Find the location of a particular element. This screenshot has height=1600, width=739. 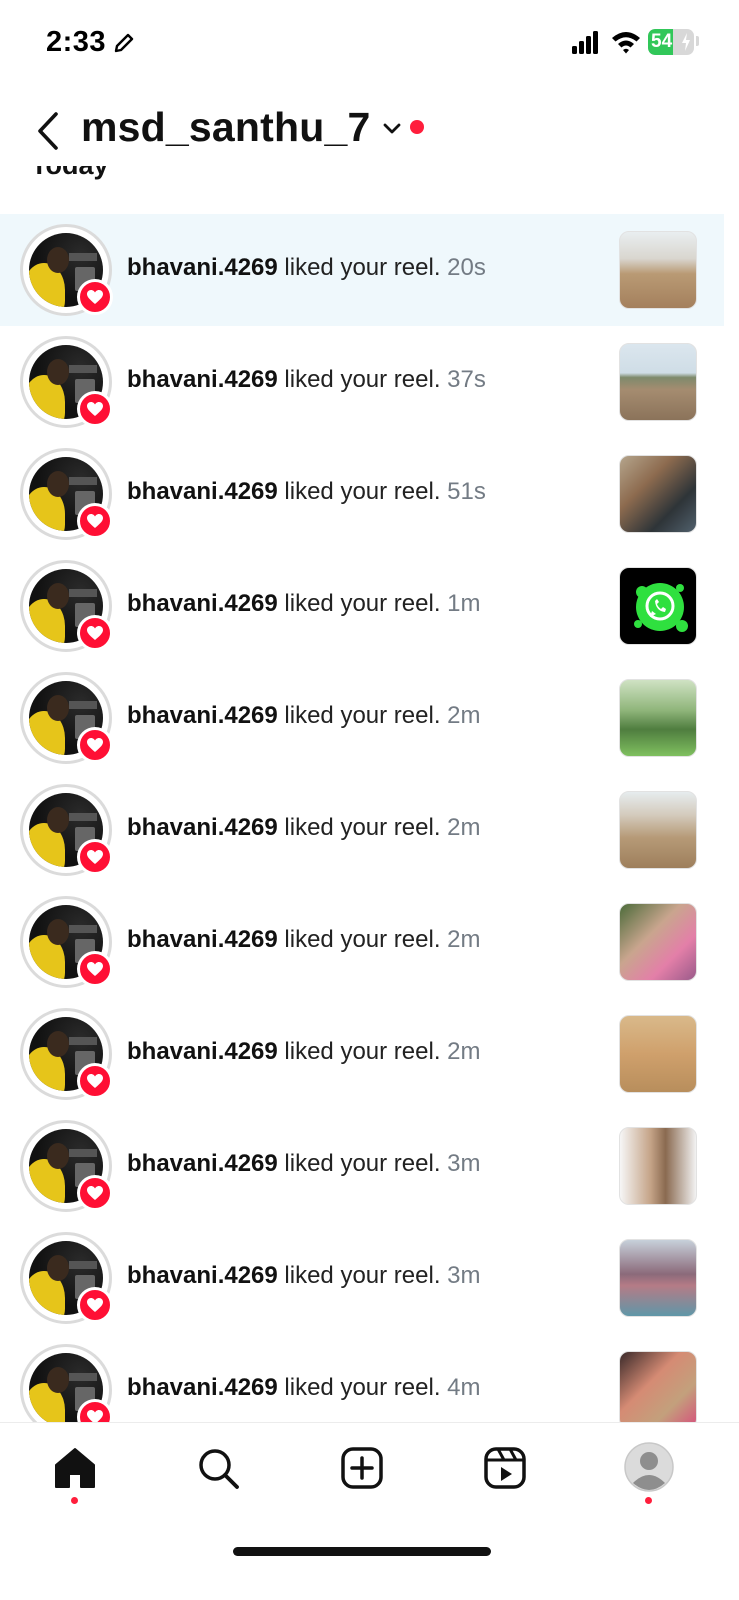

pencil-icon is located at coordinates (124, 43).